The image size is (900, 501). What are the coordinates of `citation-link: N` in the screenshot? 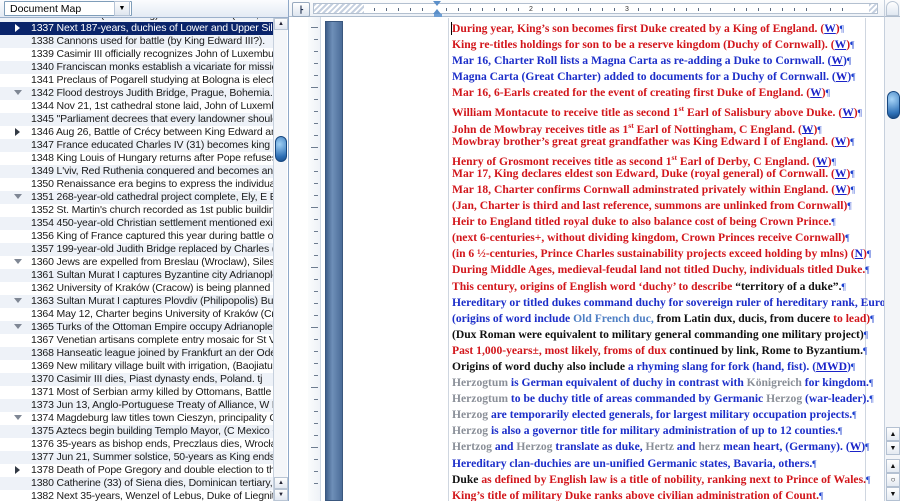 It's located at (859, 253).